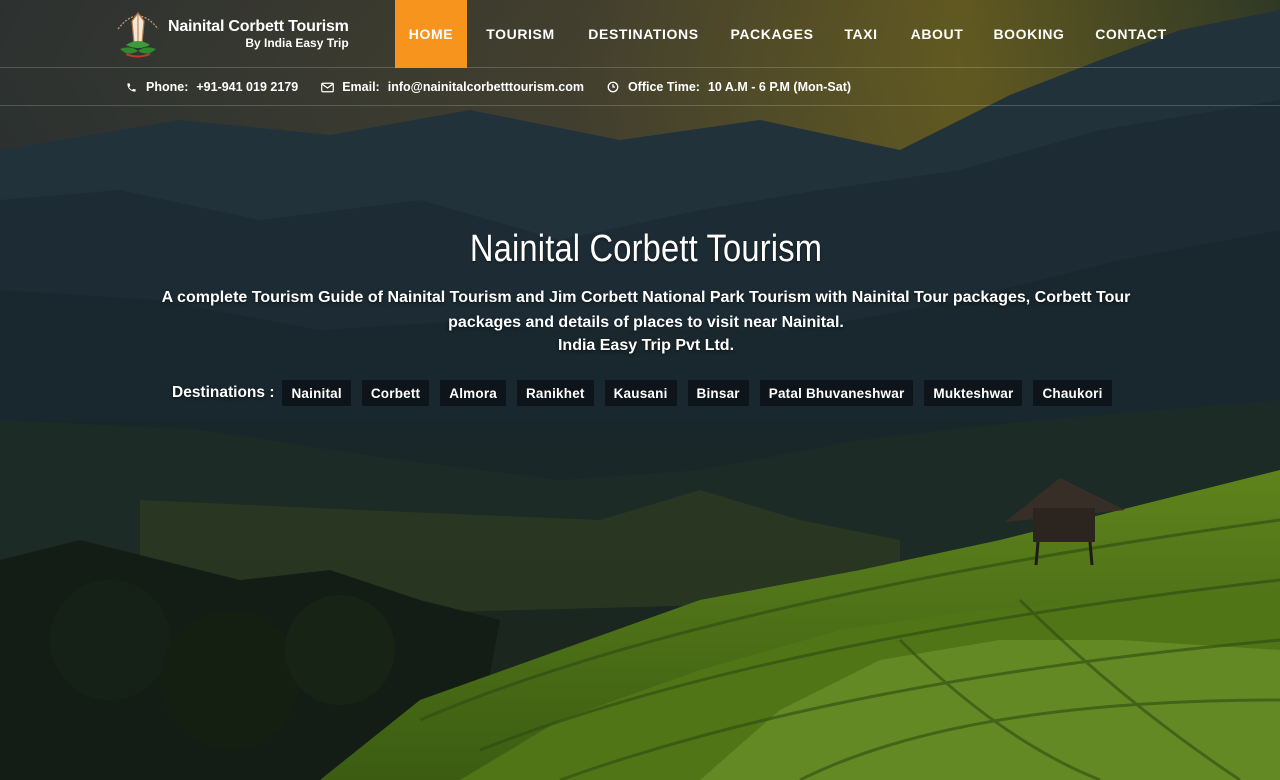 This screenshot has height=780, width=1280. Describe the element at coordinates (247, 87) in the screenshot. I see `phone-number: +91-941 019 2179` at that location.